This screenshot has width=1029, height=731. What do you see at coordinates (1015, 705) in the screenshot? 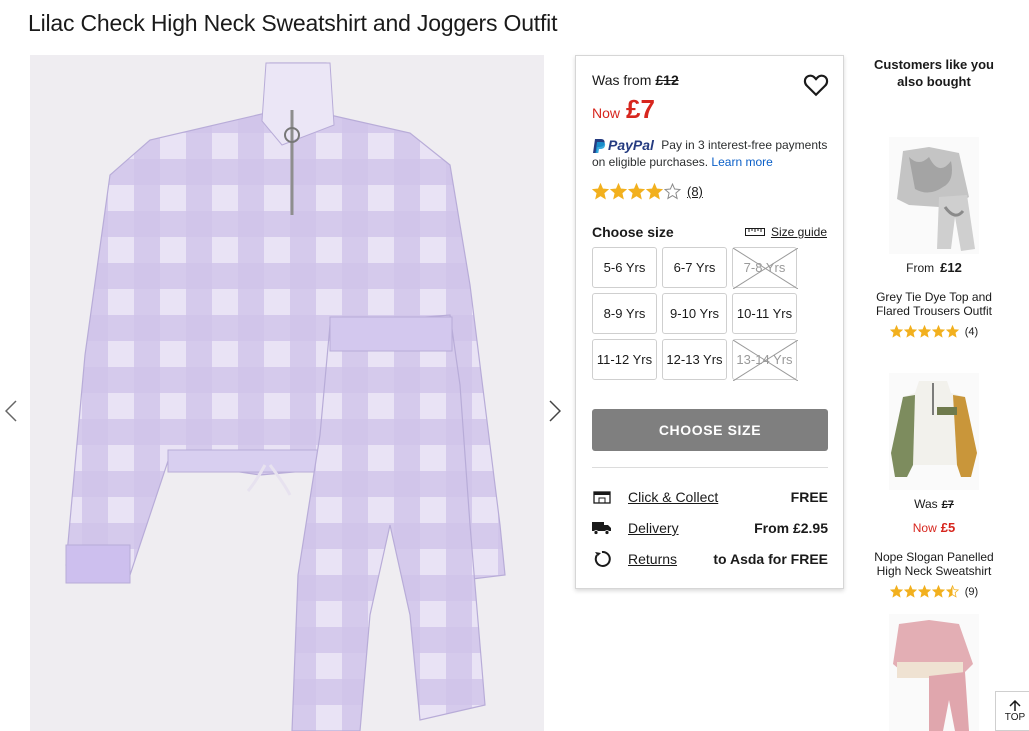
I see `arrow-up-icon` at bounding box center [1015, 705].